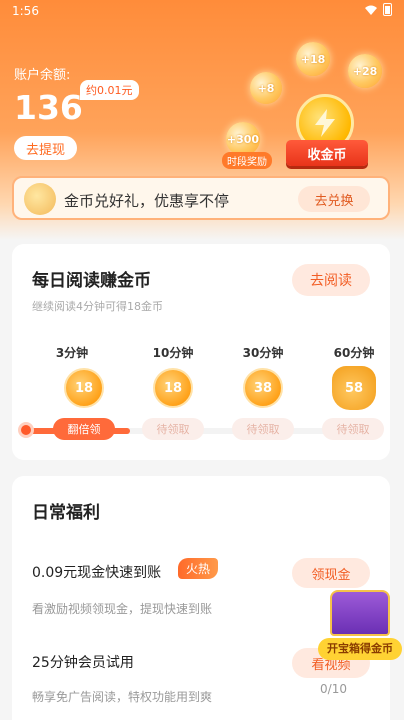  I want to click on status-time: 1:56, so click(25, 11).